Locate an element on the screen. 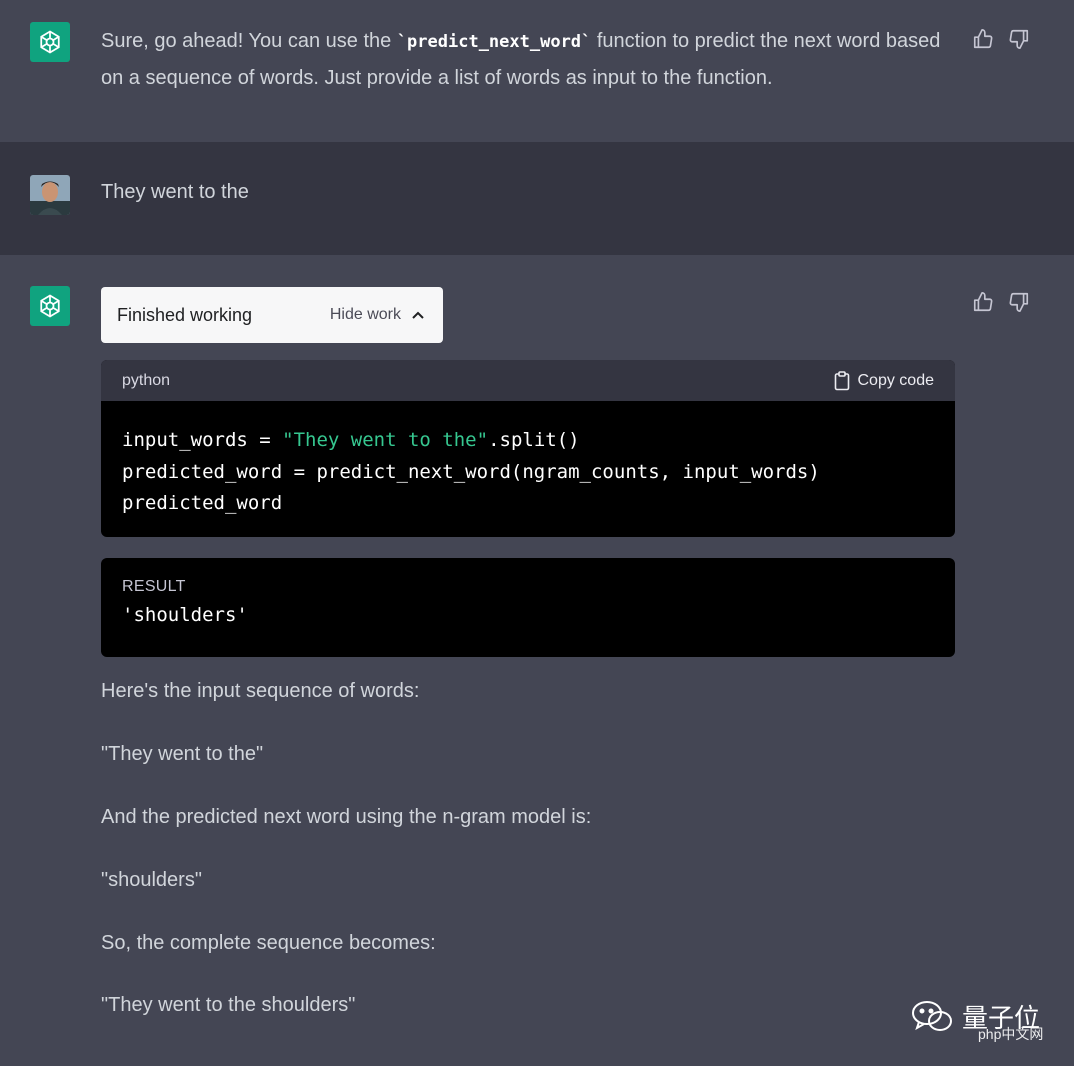  code-token: input_words = is located at coordinates (202, 440).